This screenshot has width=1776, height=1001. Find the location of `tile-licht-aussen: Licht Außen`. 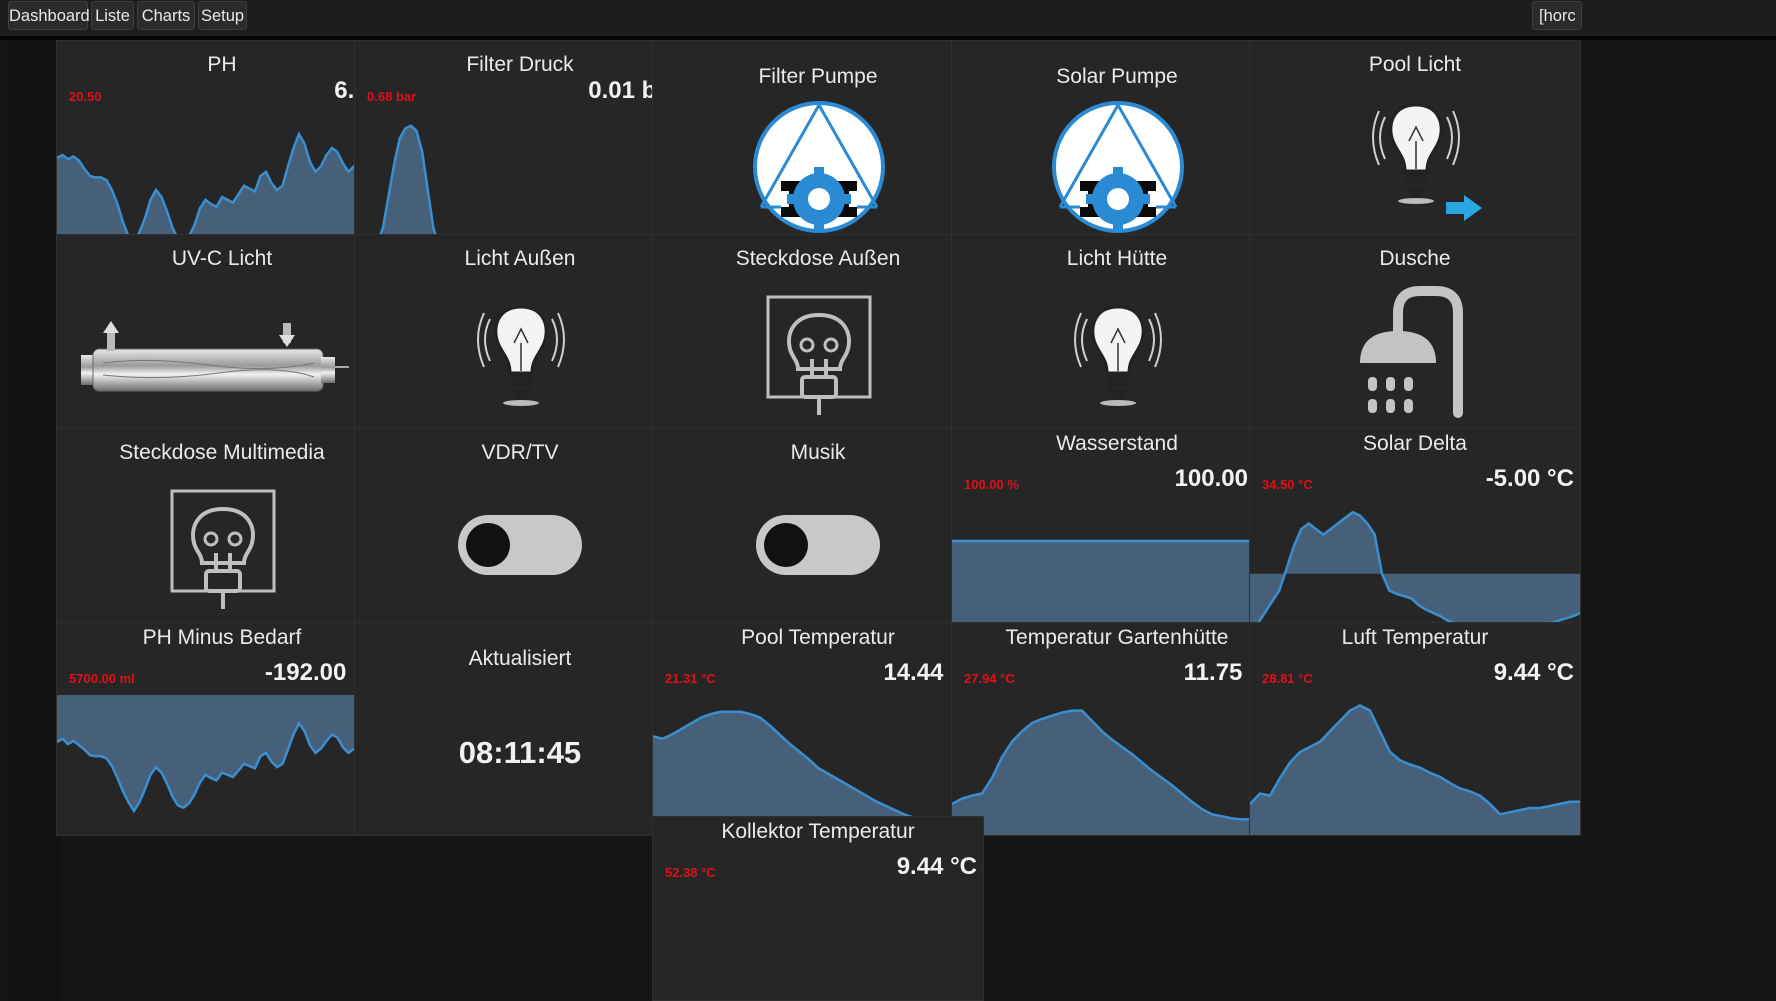

tile-licht-aussen: Licht Außen is located at coordinates (520, 341).